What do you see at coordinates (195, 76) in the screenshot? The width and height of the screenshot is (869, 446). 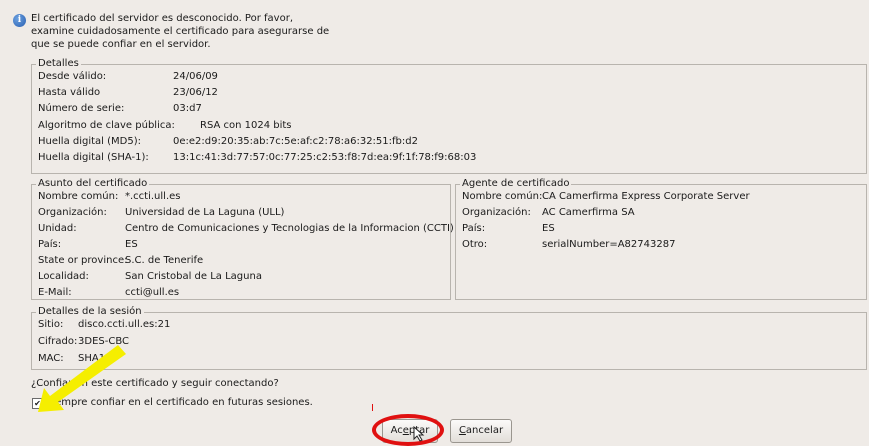 I see `details-value: 24/06/09` at bounding box center [195, 76].